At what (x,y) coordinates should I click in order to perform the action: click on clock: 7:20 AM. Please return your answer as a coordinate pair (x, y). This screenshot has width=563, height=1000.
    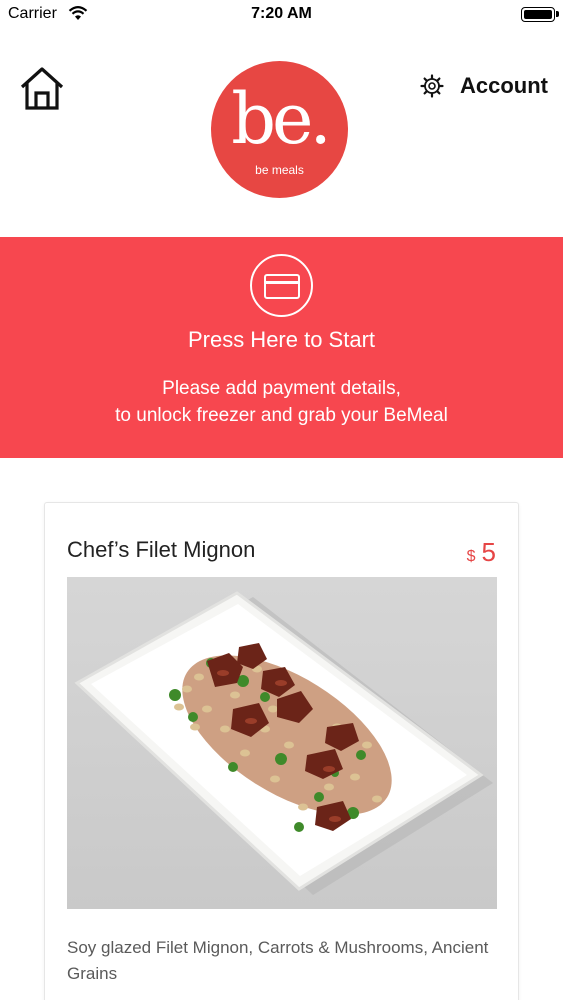
    Looking at the image, I should click on (281, 13).